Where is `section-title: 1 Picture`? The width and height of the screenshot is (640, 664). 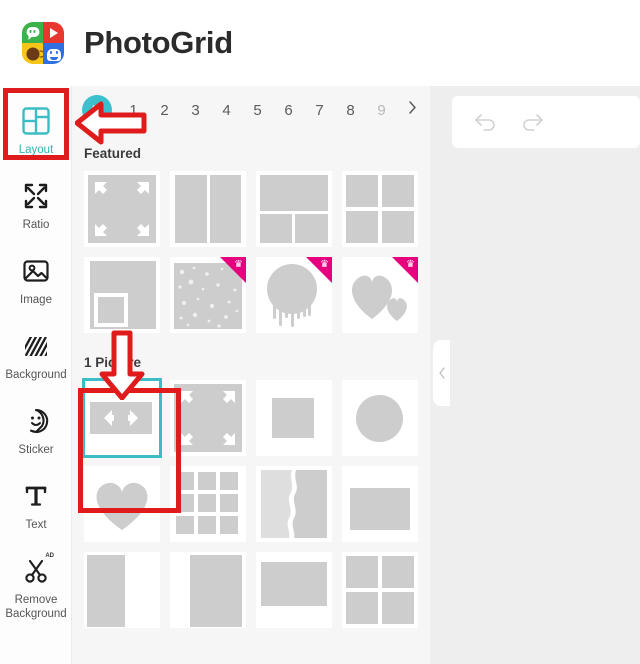
section-title: 1 Picture is located at coordinates (113, 362).